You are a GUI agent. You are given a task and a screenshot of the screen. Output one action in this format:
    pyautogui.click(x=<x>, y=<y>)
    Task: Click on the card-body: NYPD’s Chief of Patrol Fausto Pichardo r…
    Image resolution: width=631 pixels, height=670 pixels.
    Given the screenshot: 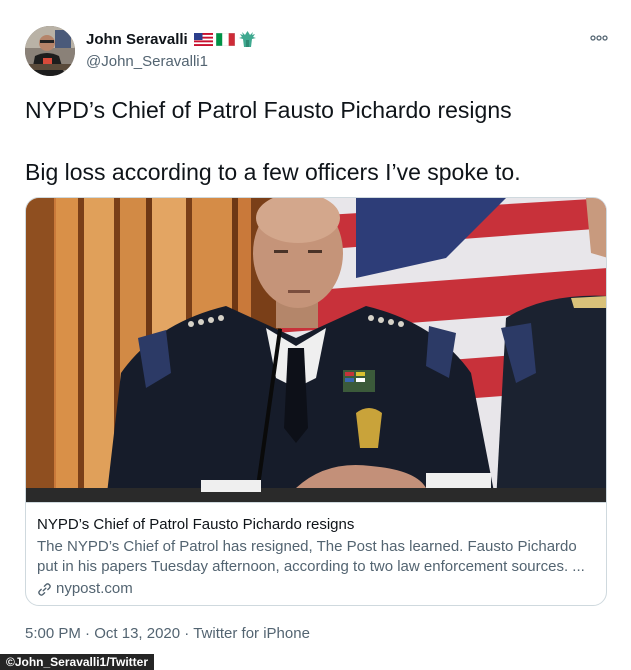 What is the action you would take?
    pyautogui.click(x=316, y=553)
    